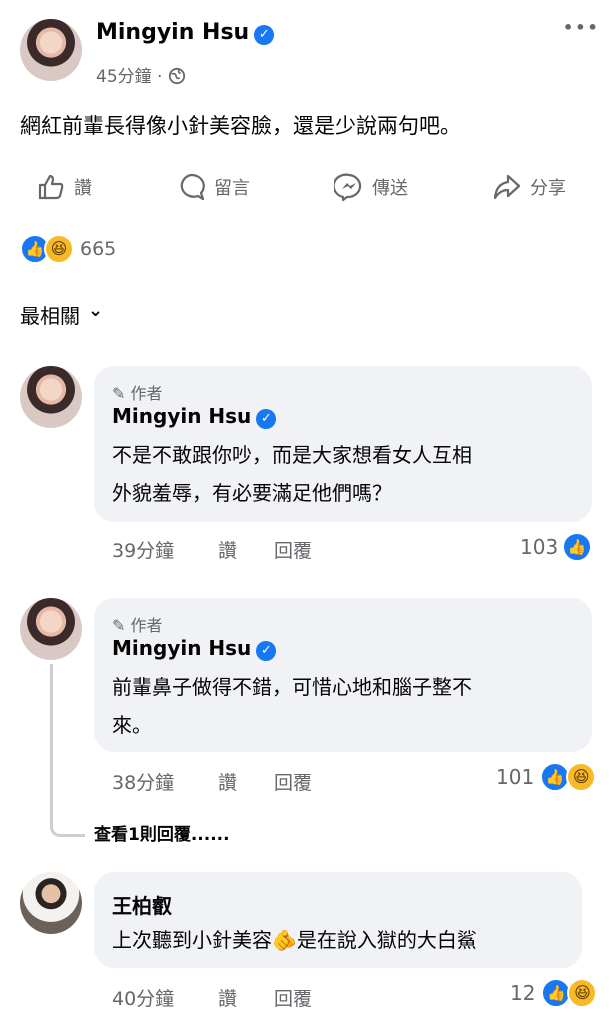  What do you see at coordinates (539, 547) in the screenshot?
I see `comment-reaction-count: 103` at bounding box center [539, 547].